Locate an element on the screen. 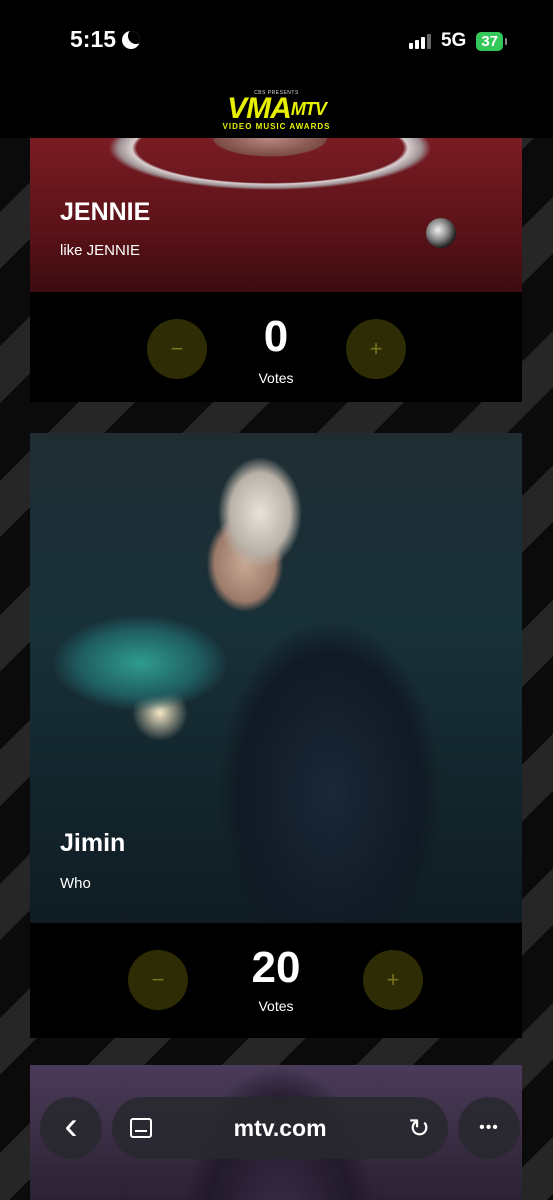 Image resolution: width=553 pixels, height=1200 pixels. vma-logo-text: VMA is located at coordinates (259, 108).